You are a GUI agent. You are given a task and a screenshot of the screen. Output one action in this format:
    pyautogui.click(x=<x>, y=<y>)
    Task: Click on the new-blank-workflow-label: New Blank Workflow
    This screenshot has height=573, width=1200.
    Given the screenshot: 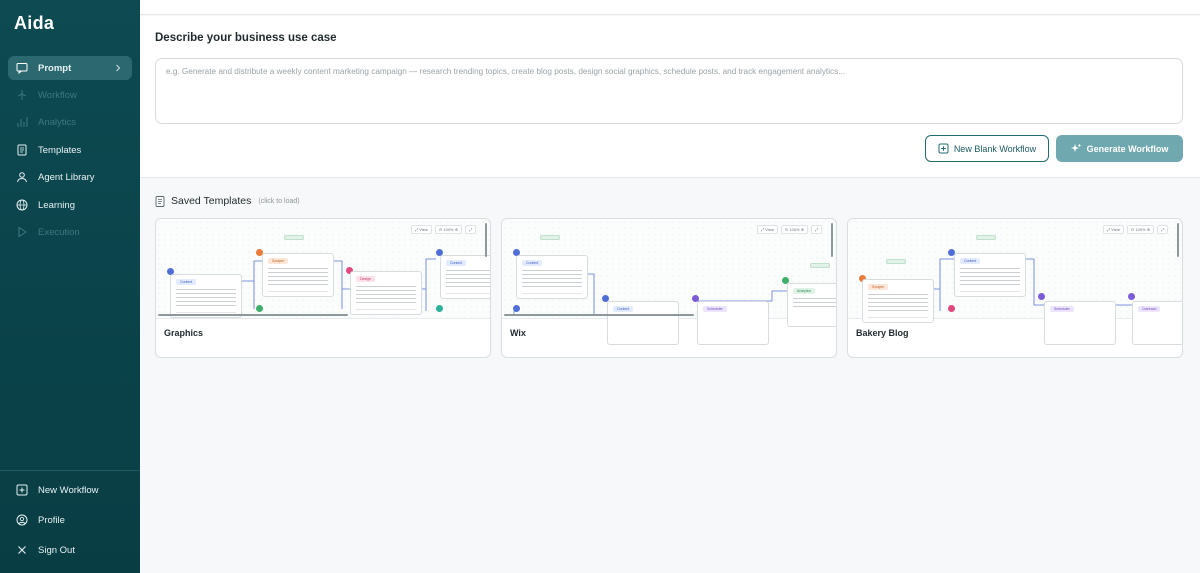 What is the action you would take?
    pyautogui.click(x=995, y=148)
    